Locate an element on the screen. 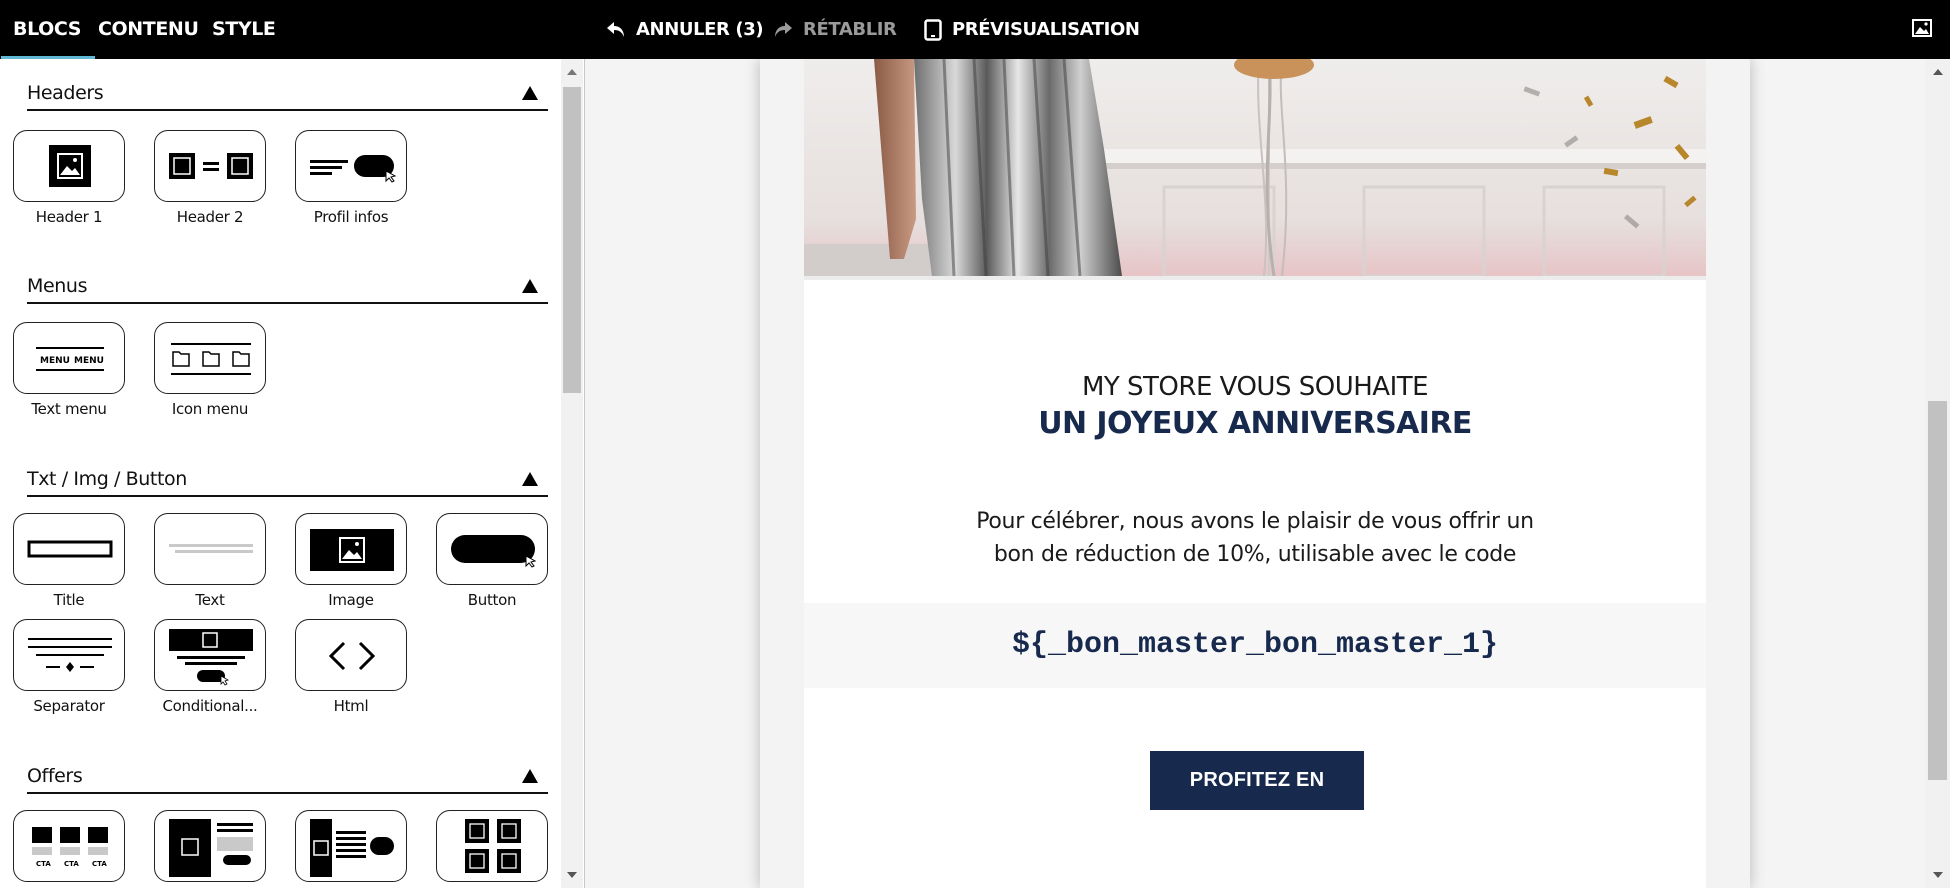 This screenshot has width=1950, height=888. redo-label: RÉTABLIR is located at coordinates (850, 29).